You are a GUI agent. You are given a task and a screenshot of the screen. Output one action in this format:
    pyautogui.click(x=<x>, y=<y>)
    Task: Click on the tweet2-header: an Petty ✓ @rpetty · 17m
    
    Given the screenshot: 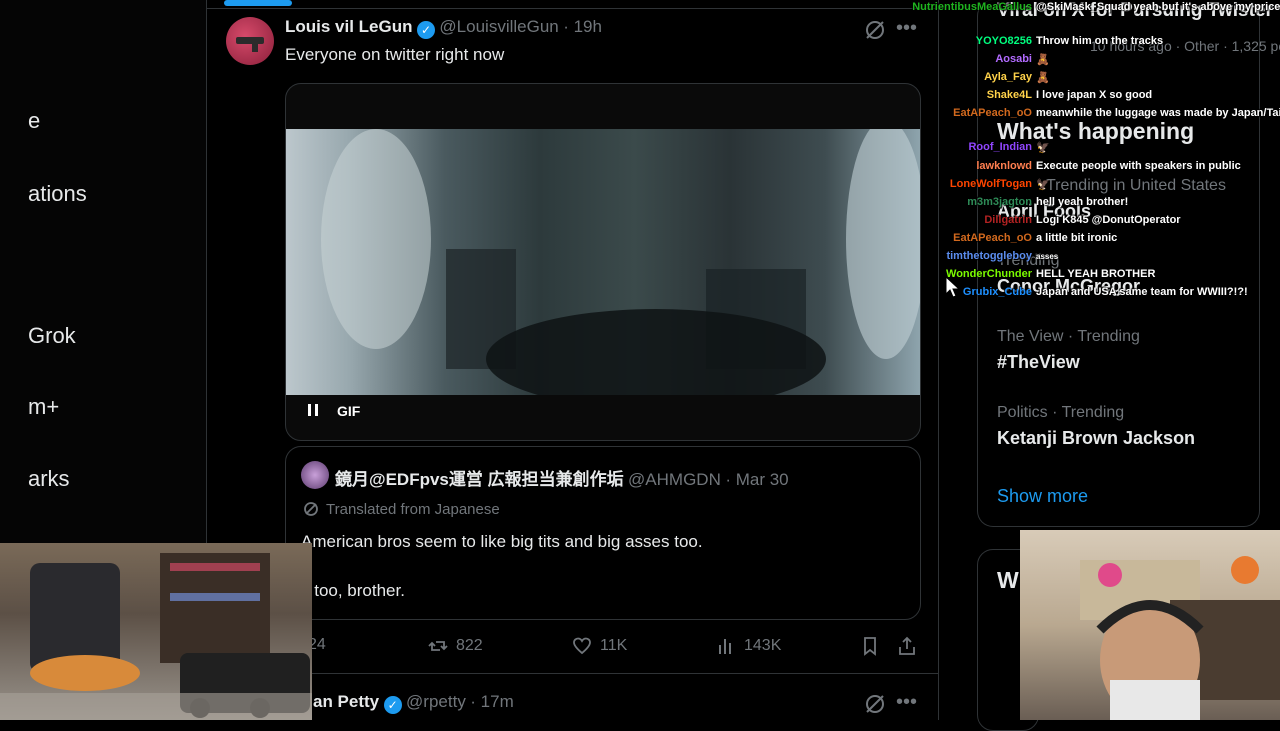 What is the action you would take?
    pyautogui.click(x=413, y=703)
    